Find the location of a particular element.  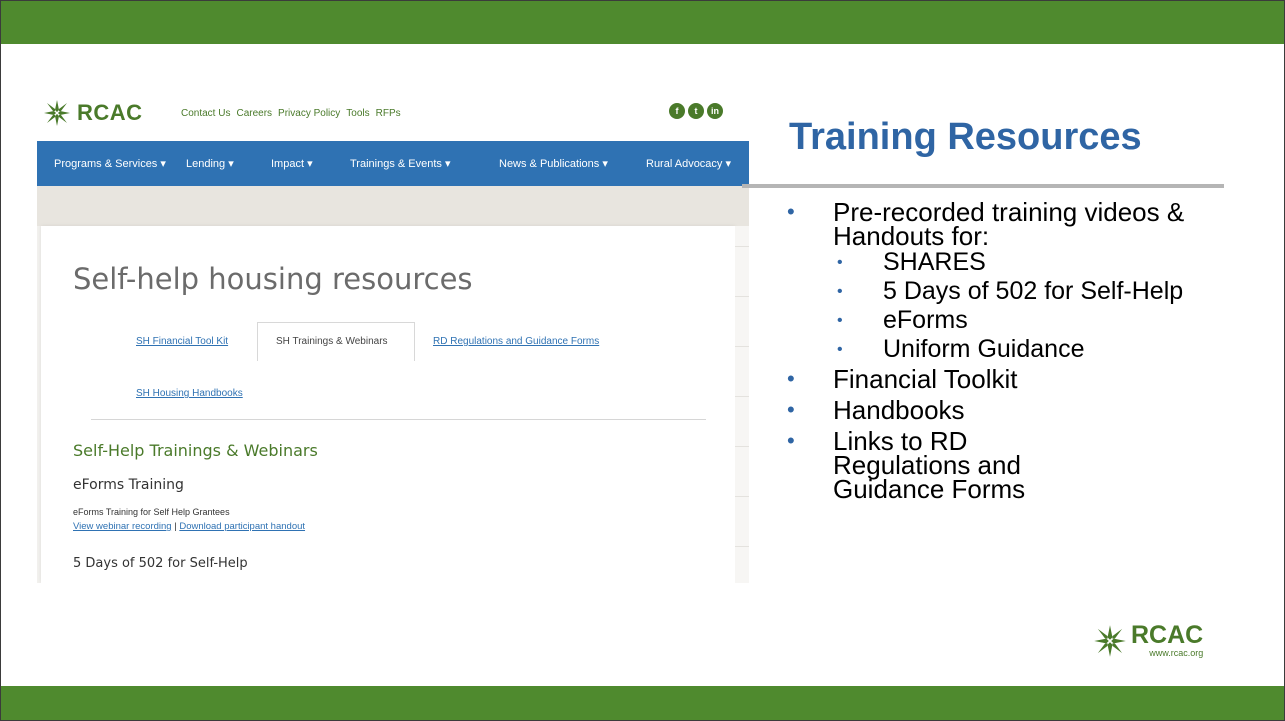

title-underline is located at coordinates (983, 186).